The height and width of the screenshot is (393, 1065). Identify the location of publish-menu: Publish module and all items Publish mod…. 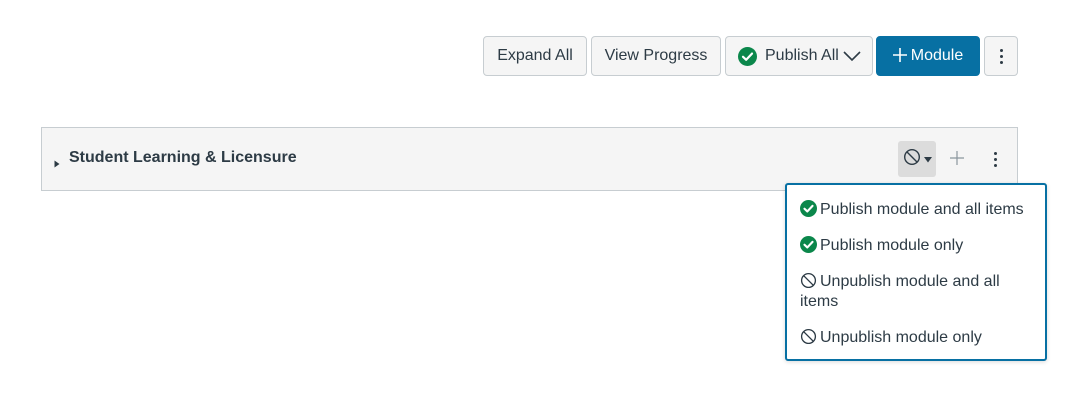
(916, 272).